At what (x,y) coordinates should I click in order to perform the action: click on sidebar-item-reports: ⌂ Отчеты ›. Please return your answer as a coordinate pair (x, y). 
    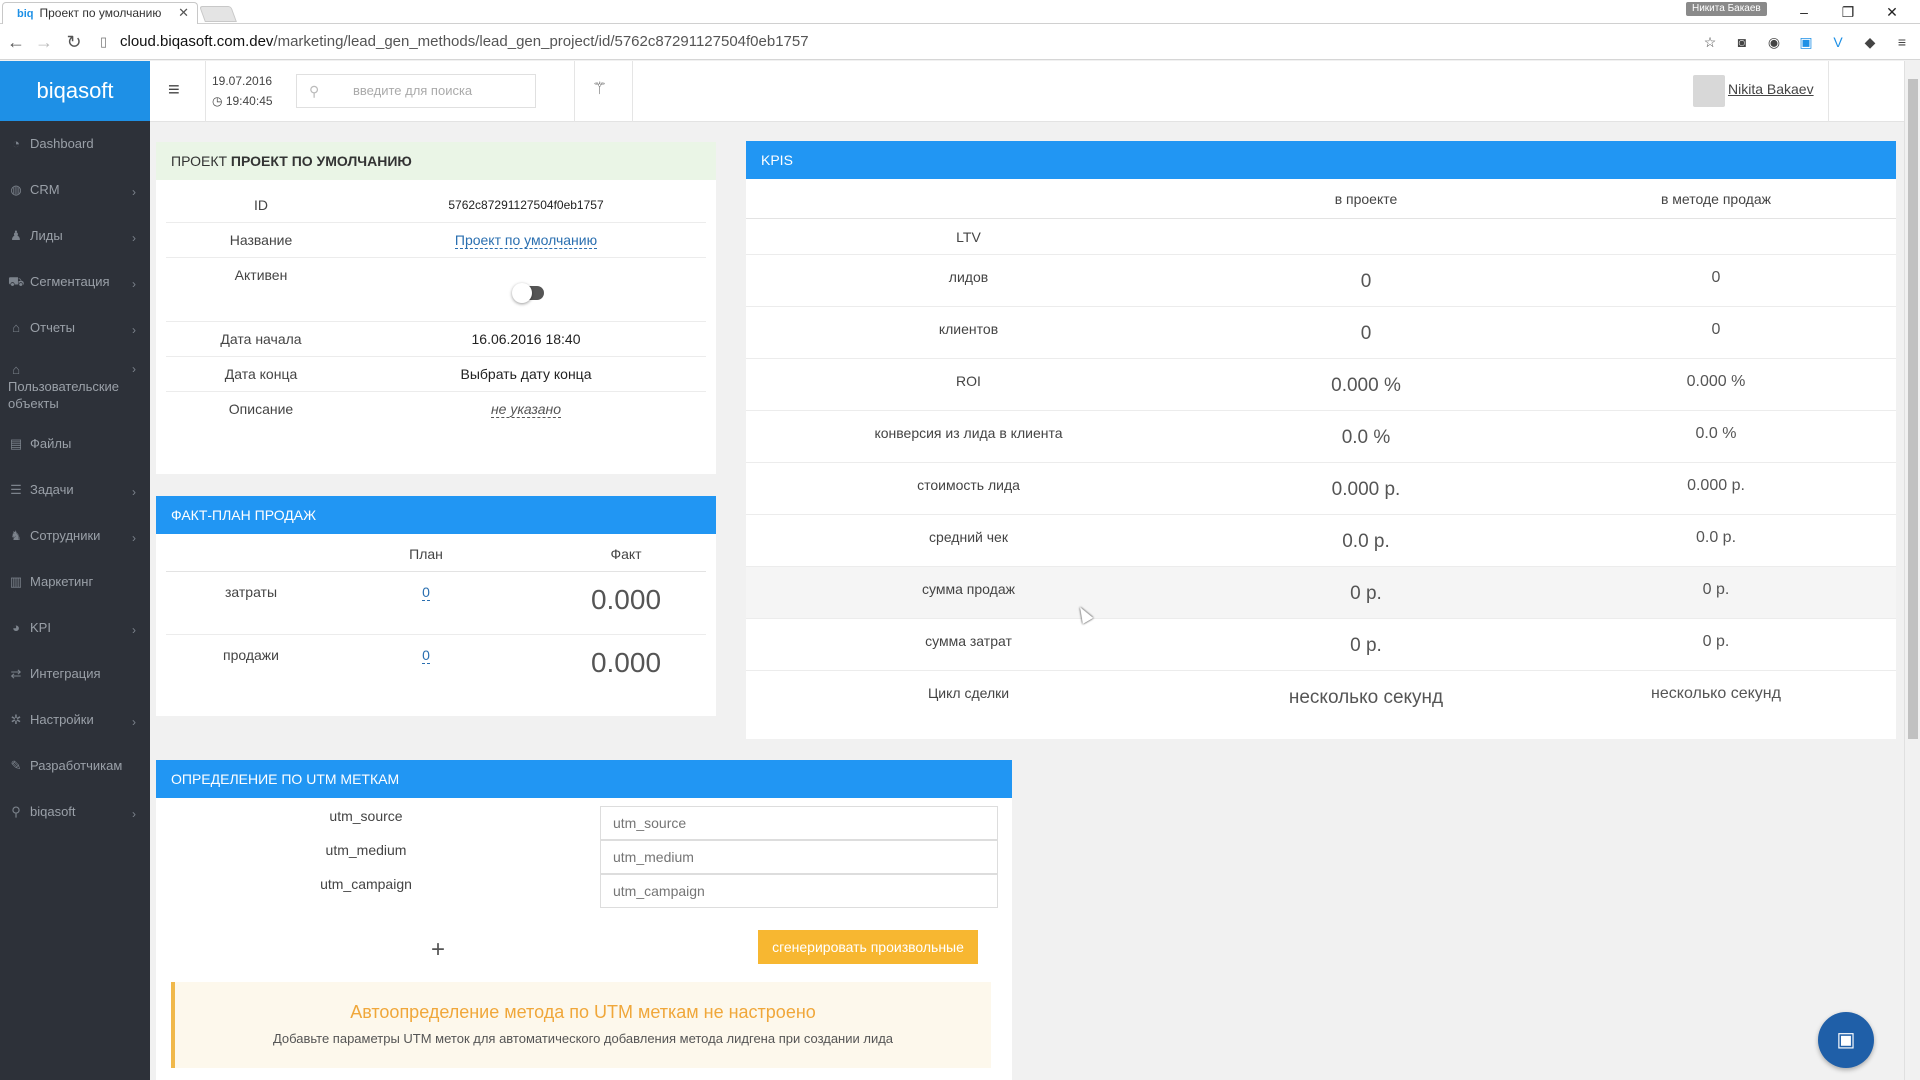
    Looking at the image, I should click on (75, 328).